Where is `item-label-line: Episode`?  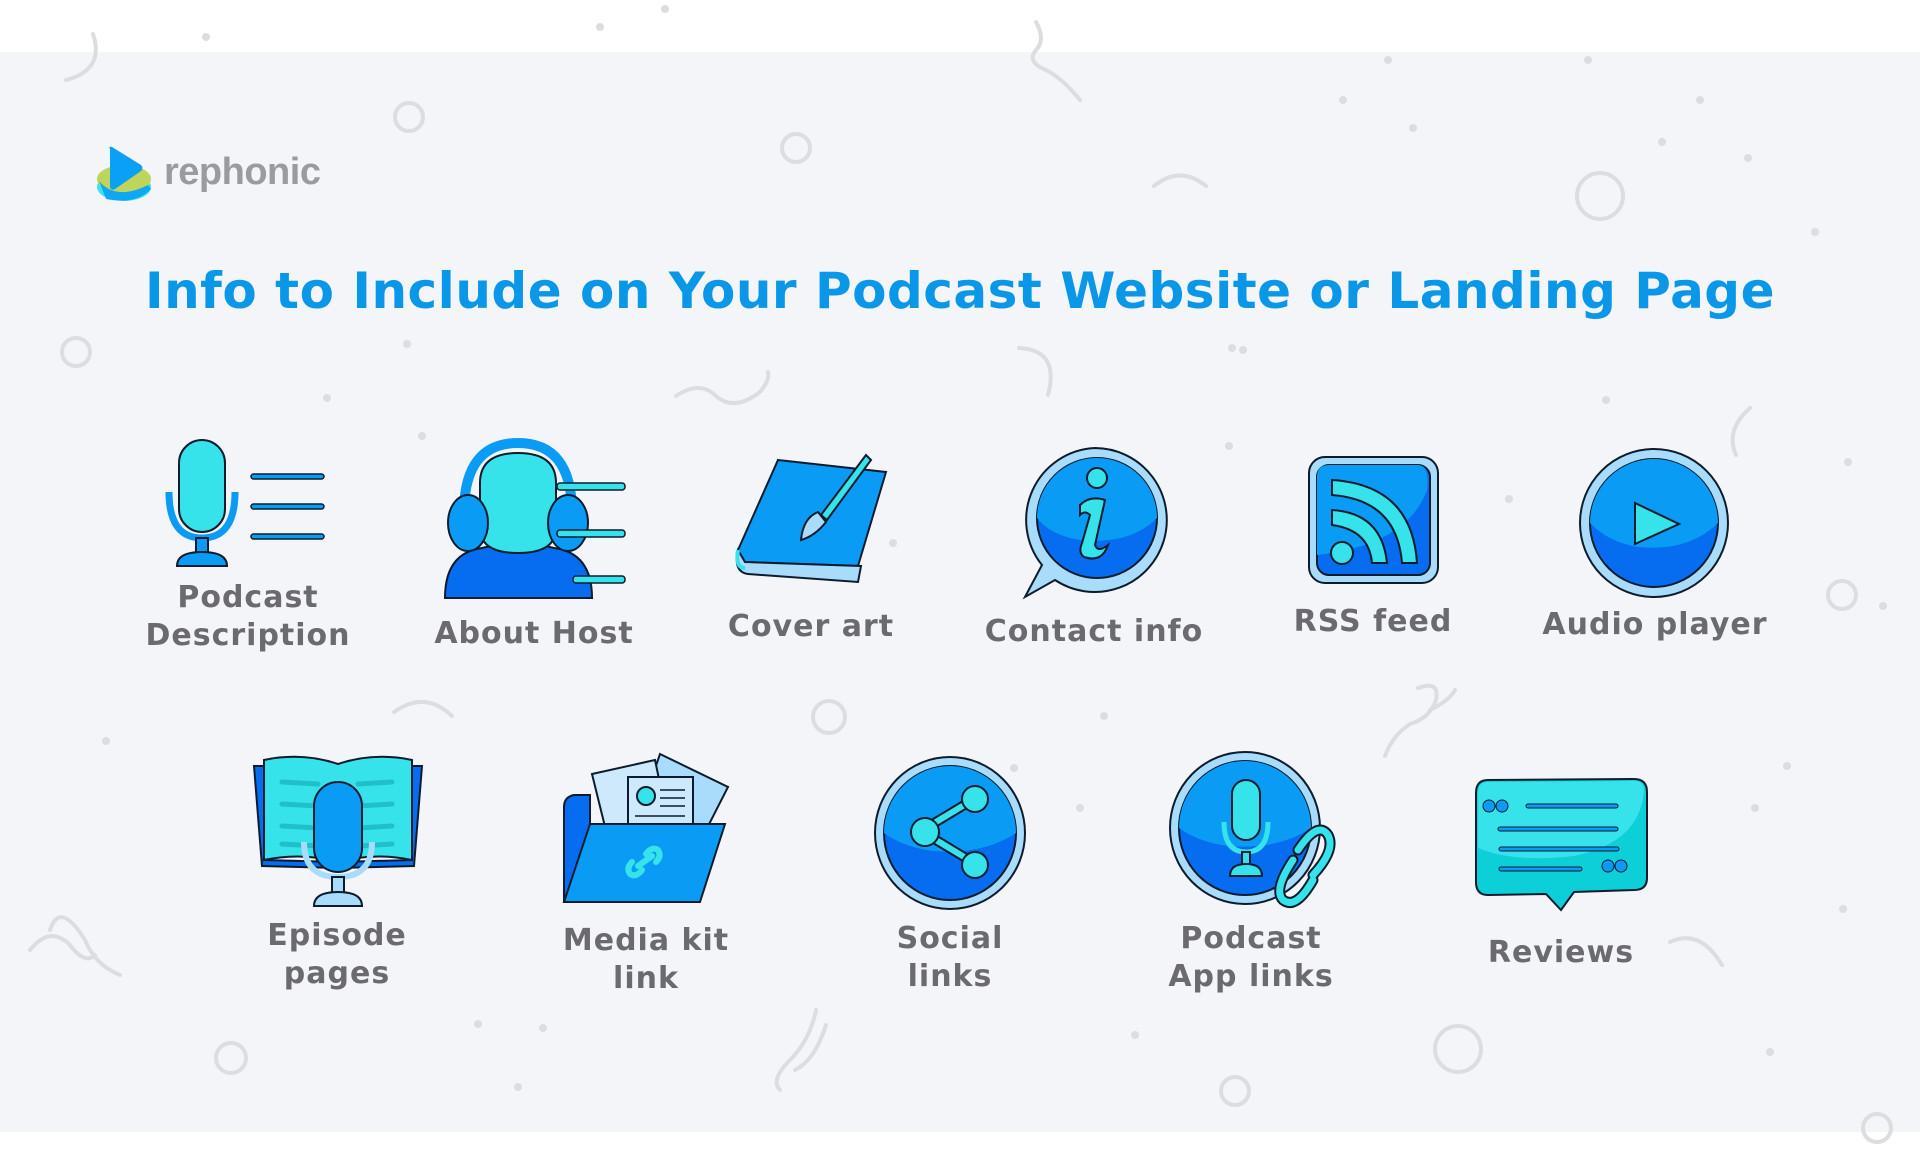
item-label-line: Episode is located at coordinates (337, 935).